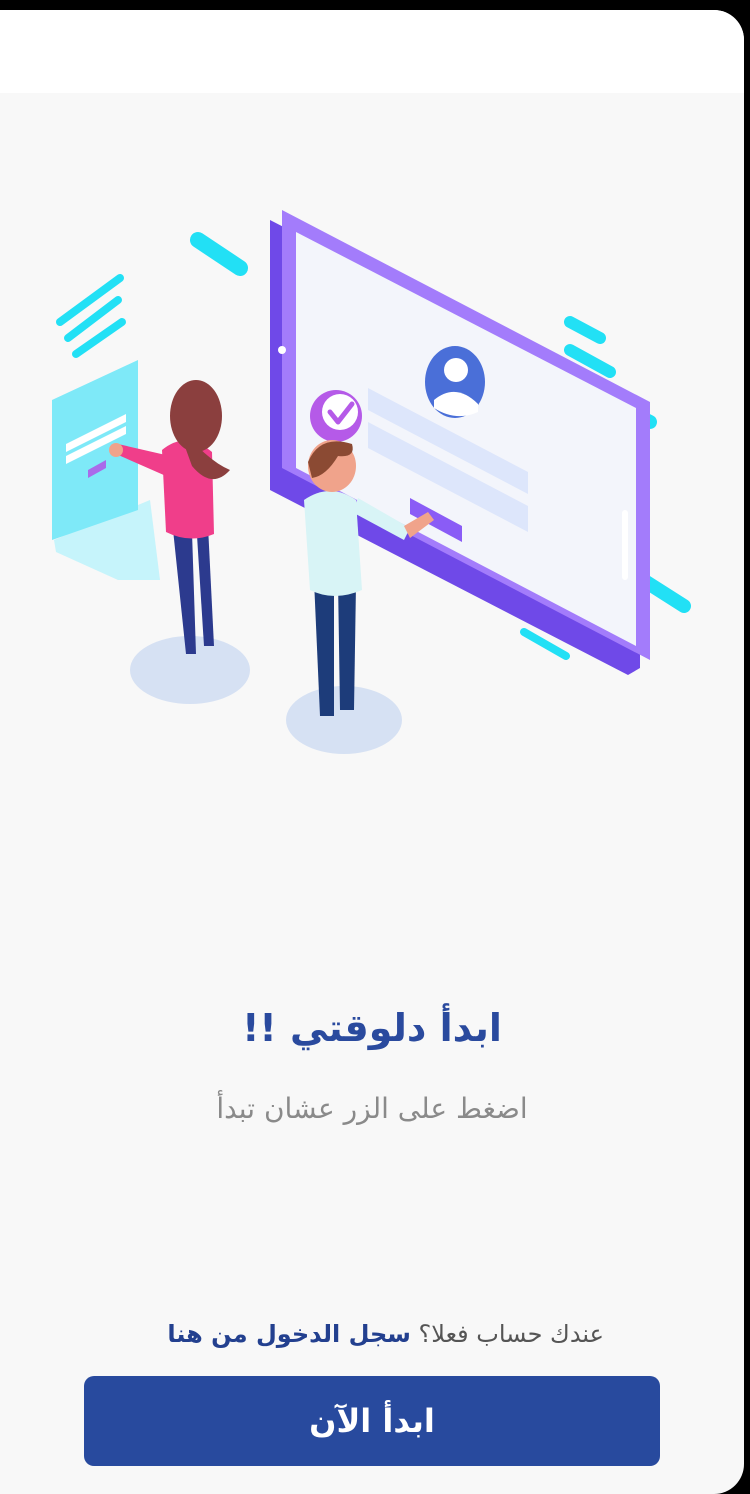 The height and width of the screenshot is (1494, 750). Describe the element at coordinates (106, 470) in the screenshot. I see `kiosk-panel` at that location.